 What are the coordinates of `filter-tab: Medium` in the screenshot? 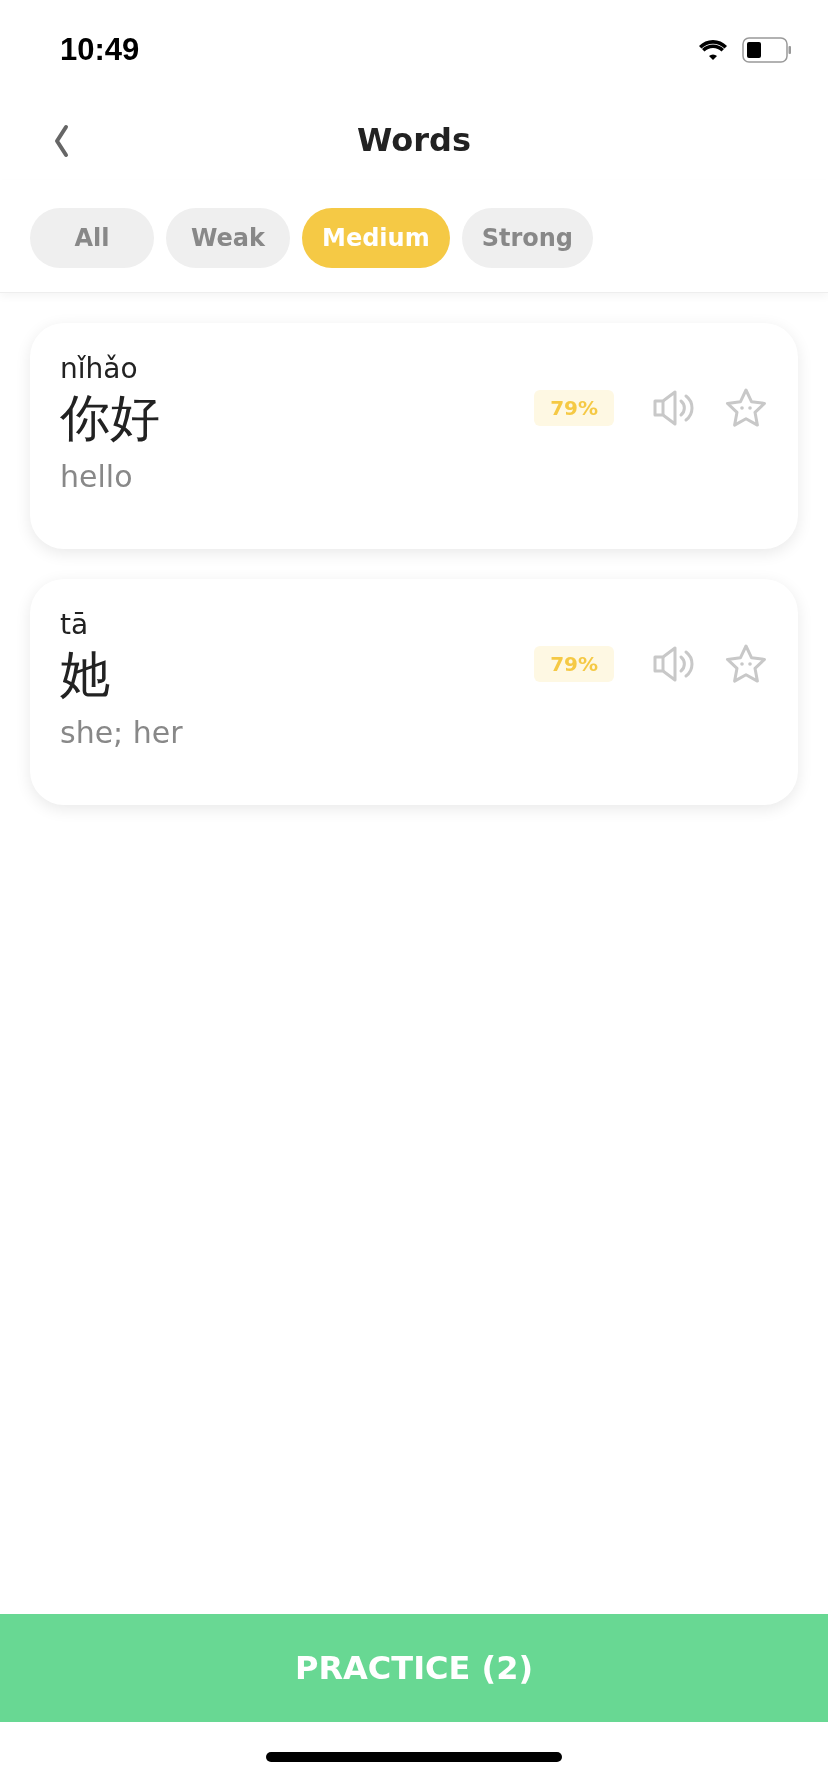 It's located at (376, 238).